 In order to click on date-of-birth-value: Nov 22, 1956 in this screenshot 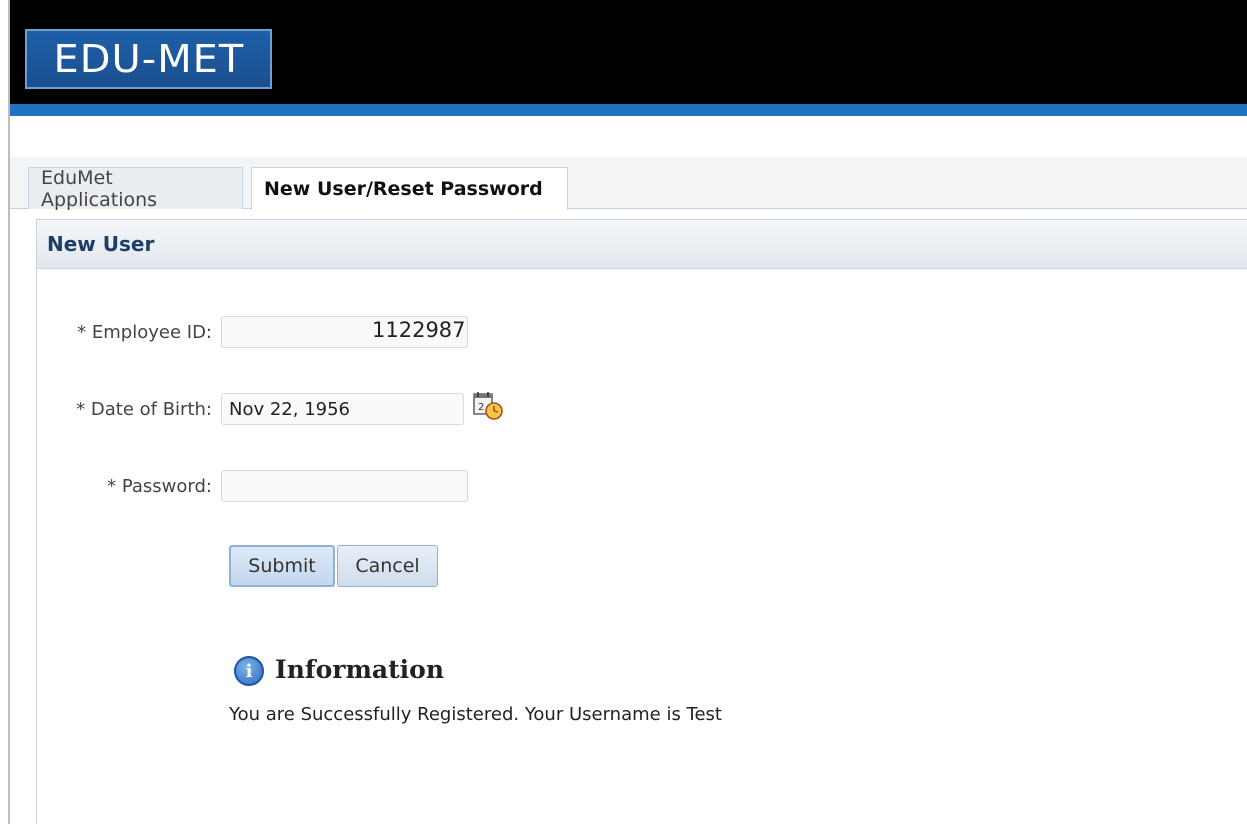, I will do `click(290, 409)`.